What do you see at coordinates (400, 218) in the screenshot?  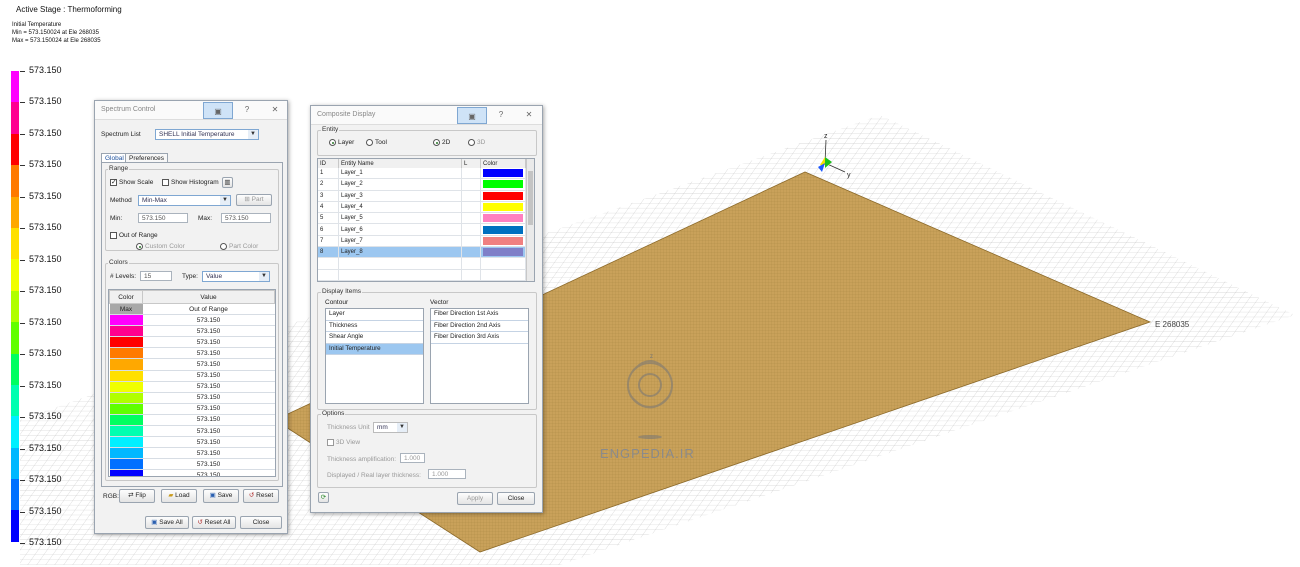 I see `layer-name-cell: Layer_5` at bounding box center [400, 218].